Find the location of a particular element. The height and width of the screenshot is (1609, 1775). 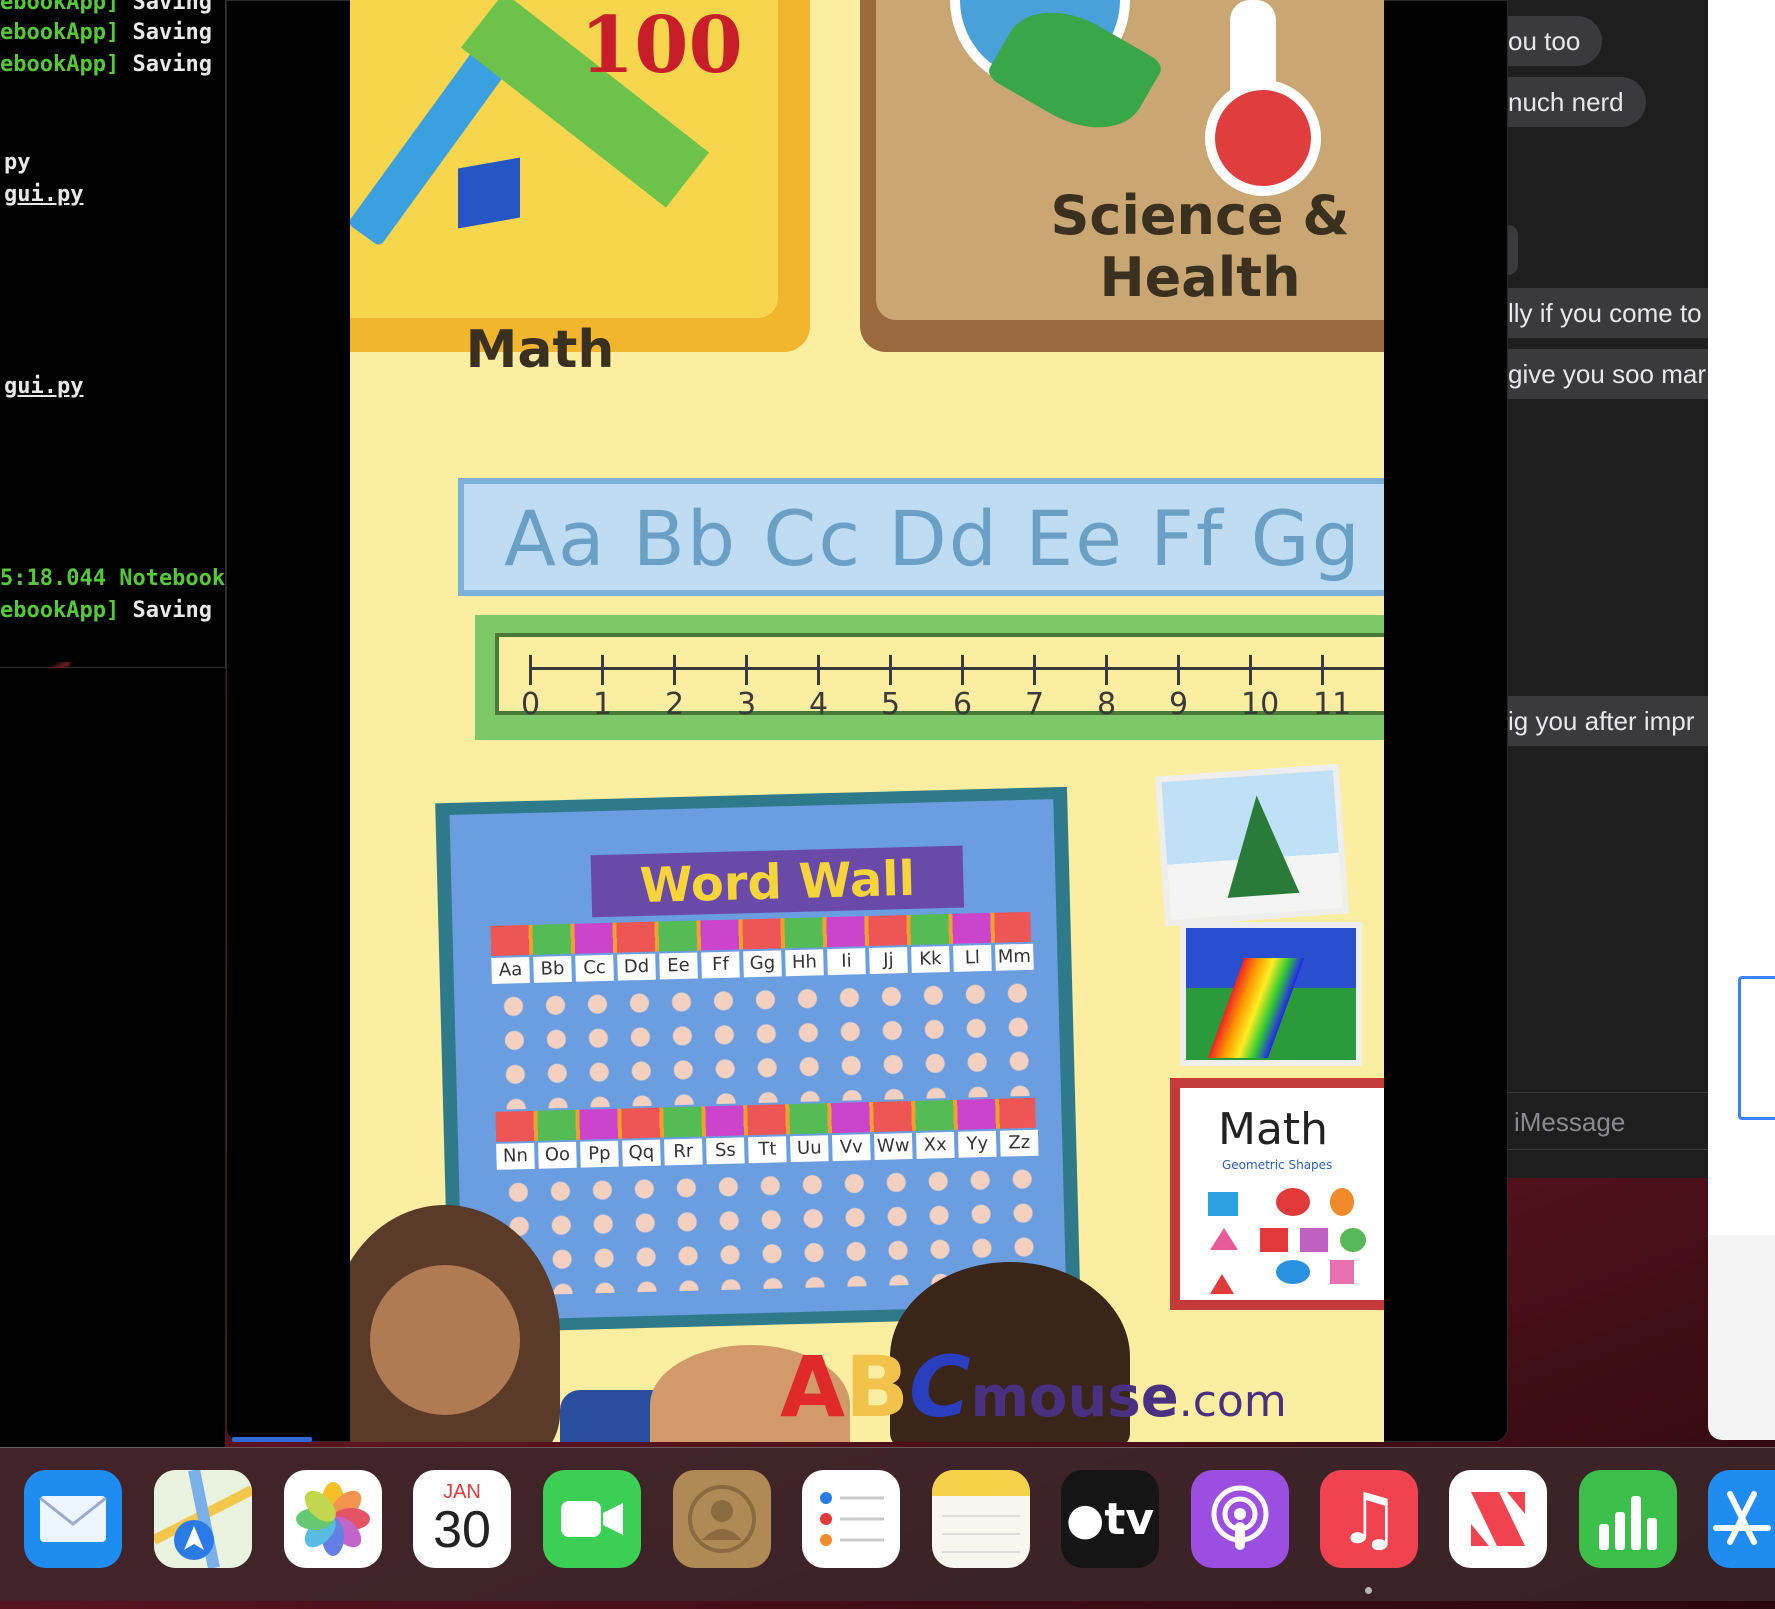

math-shapes-poster: Math Geometric Shapes is located at coordinates (1277, 1194).